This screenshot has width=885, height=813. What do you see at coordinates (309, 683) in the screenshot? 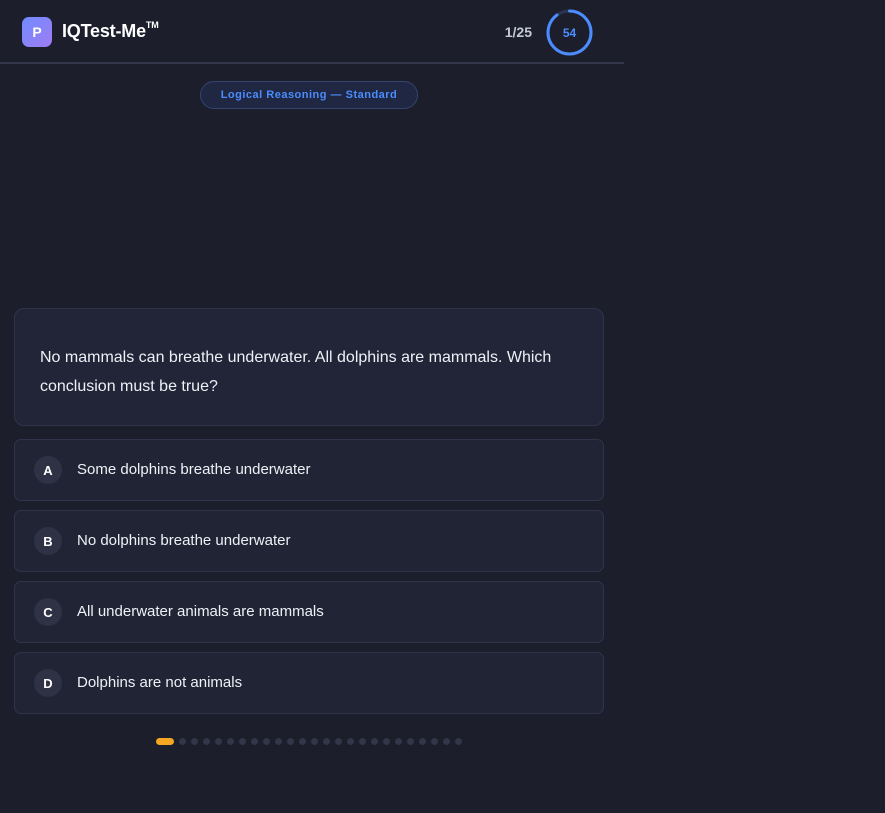
I see `option-d: D Dolphins are not animals` at bounding box center [309, 683].